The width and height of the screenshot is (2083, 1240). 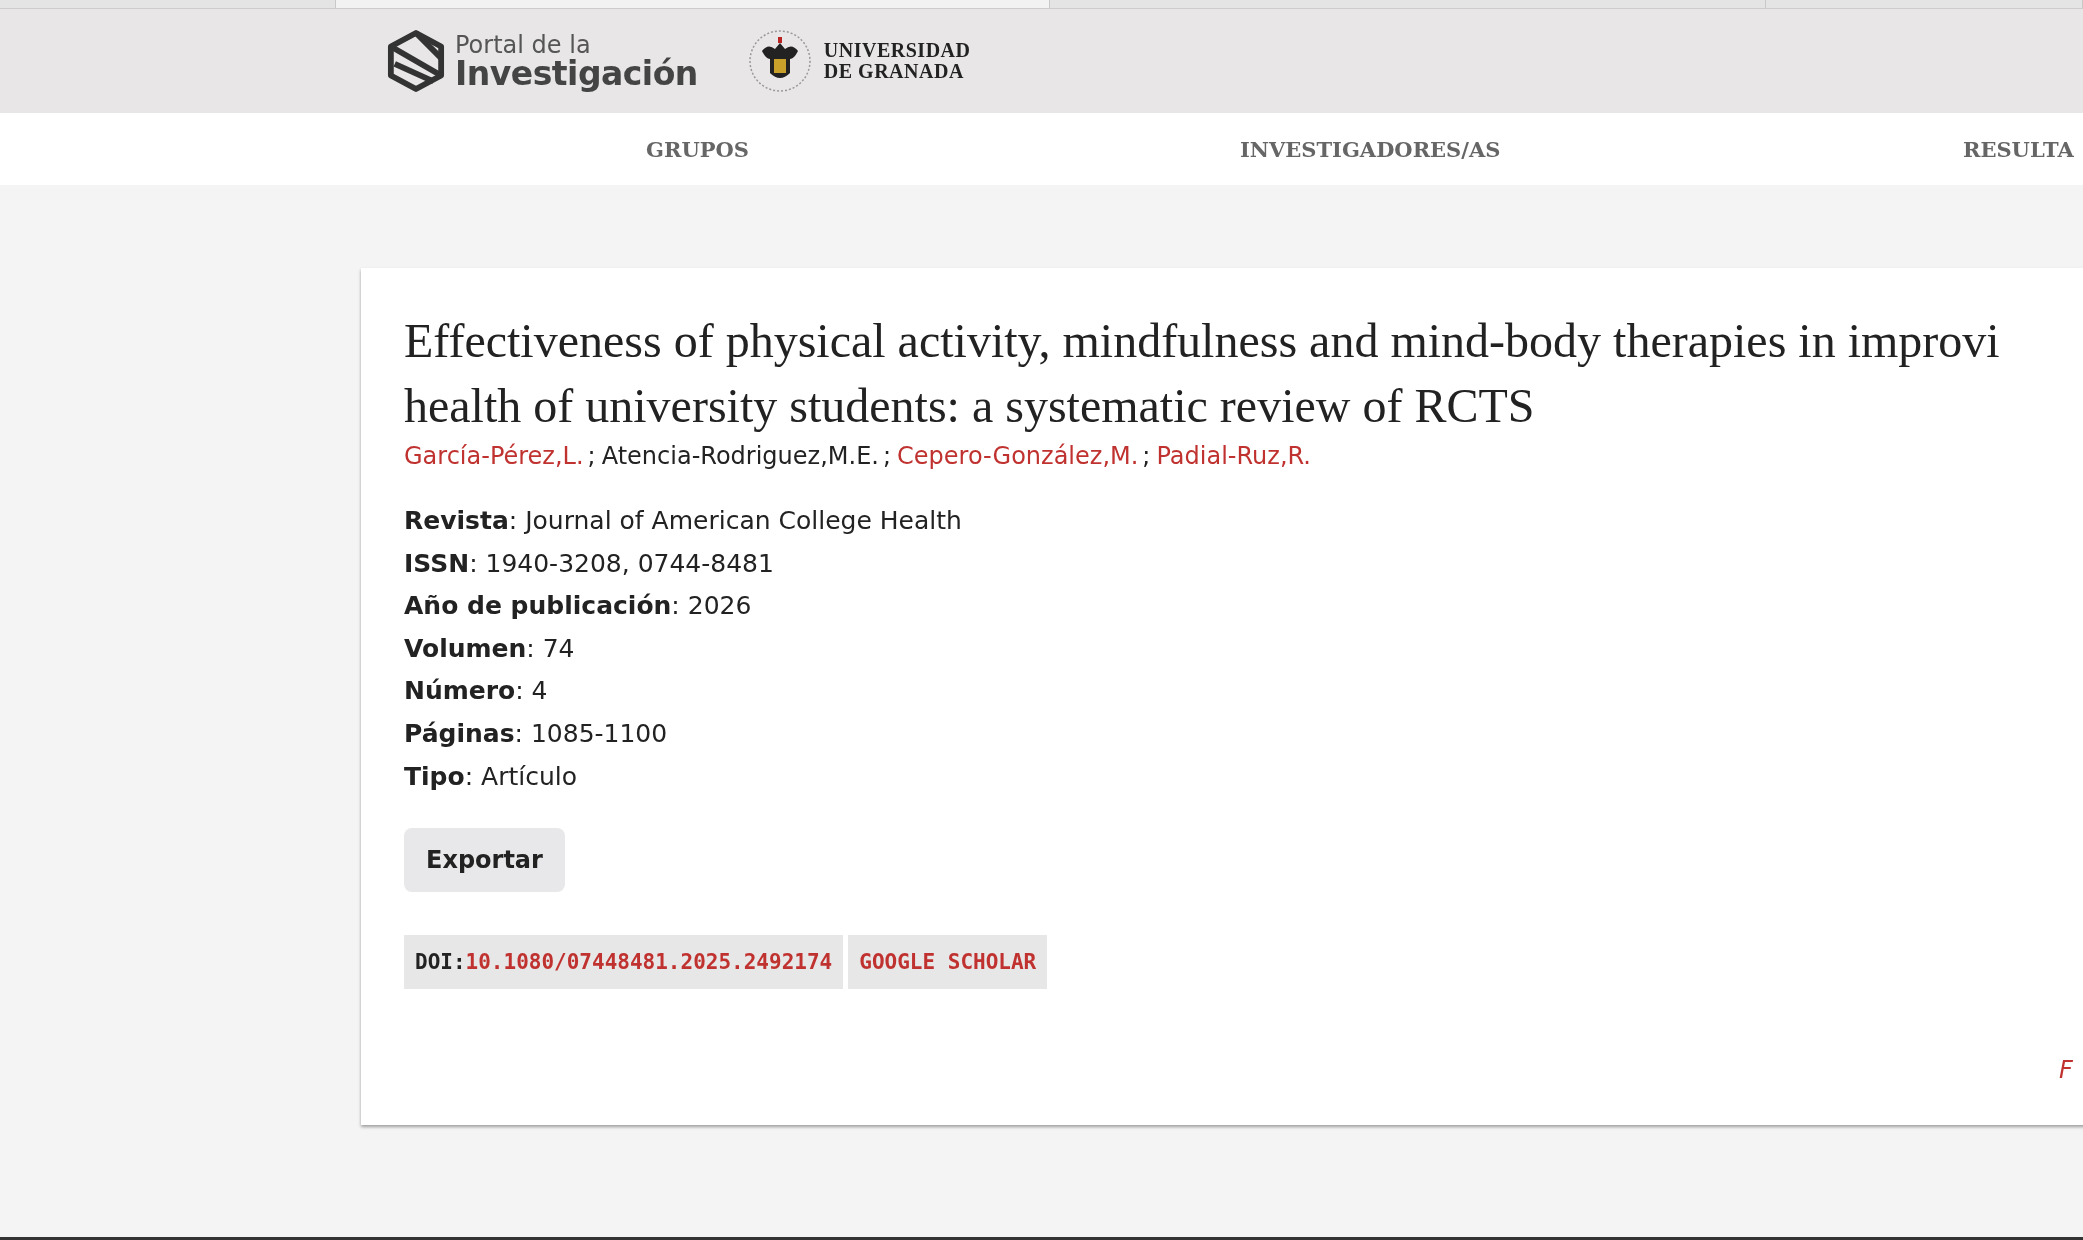 I want to click on metadata-line: ISSN: 1940-3208, 0744-8481, so click(x=589, y=563).